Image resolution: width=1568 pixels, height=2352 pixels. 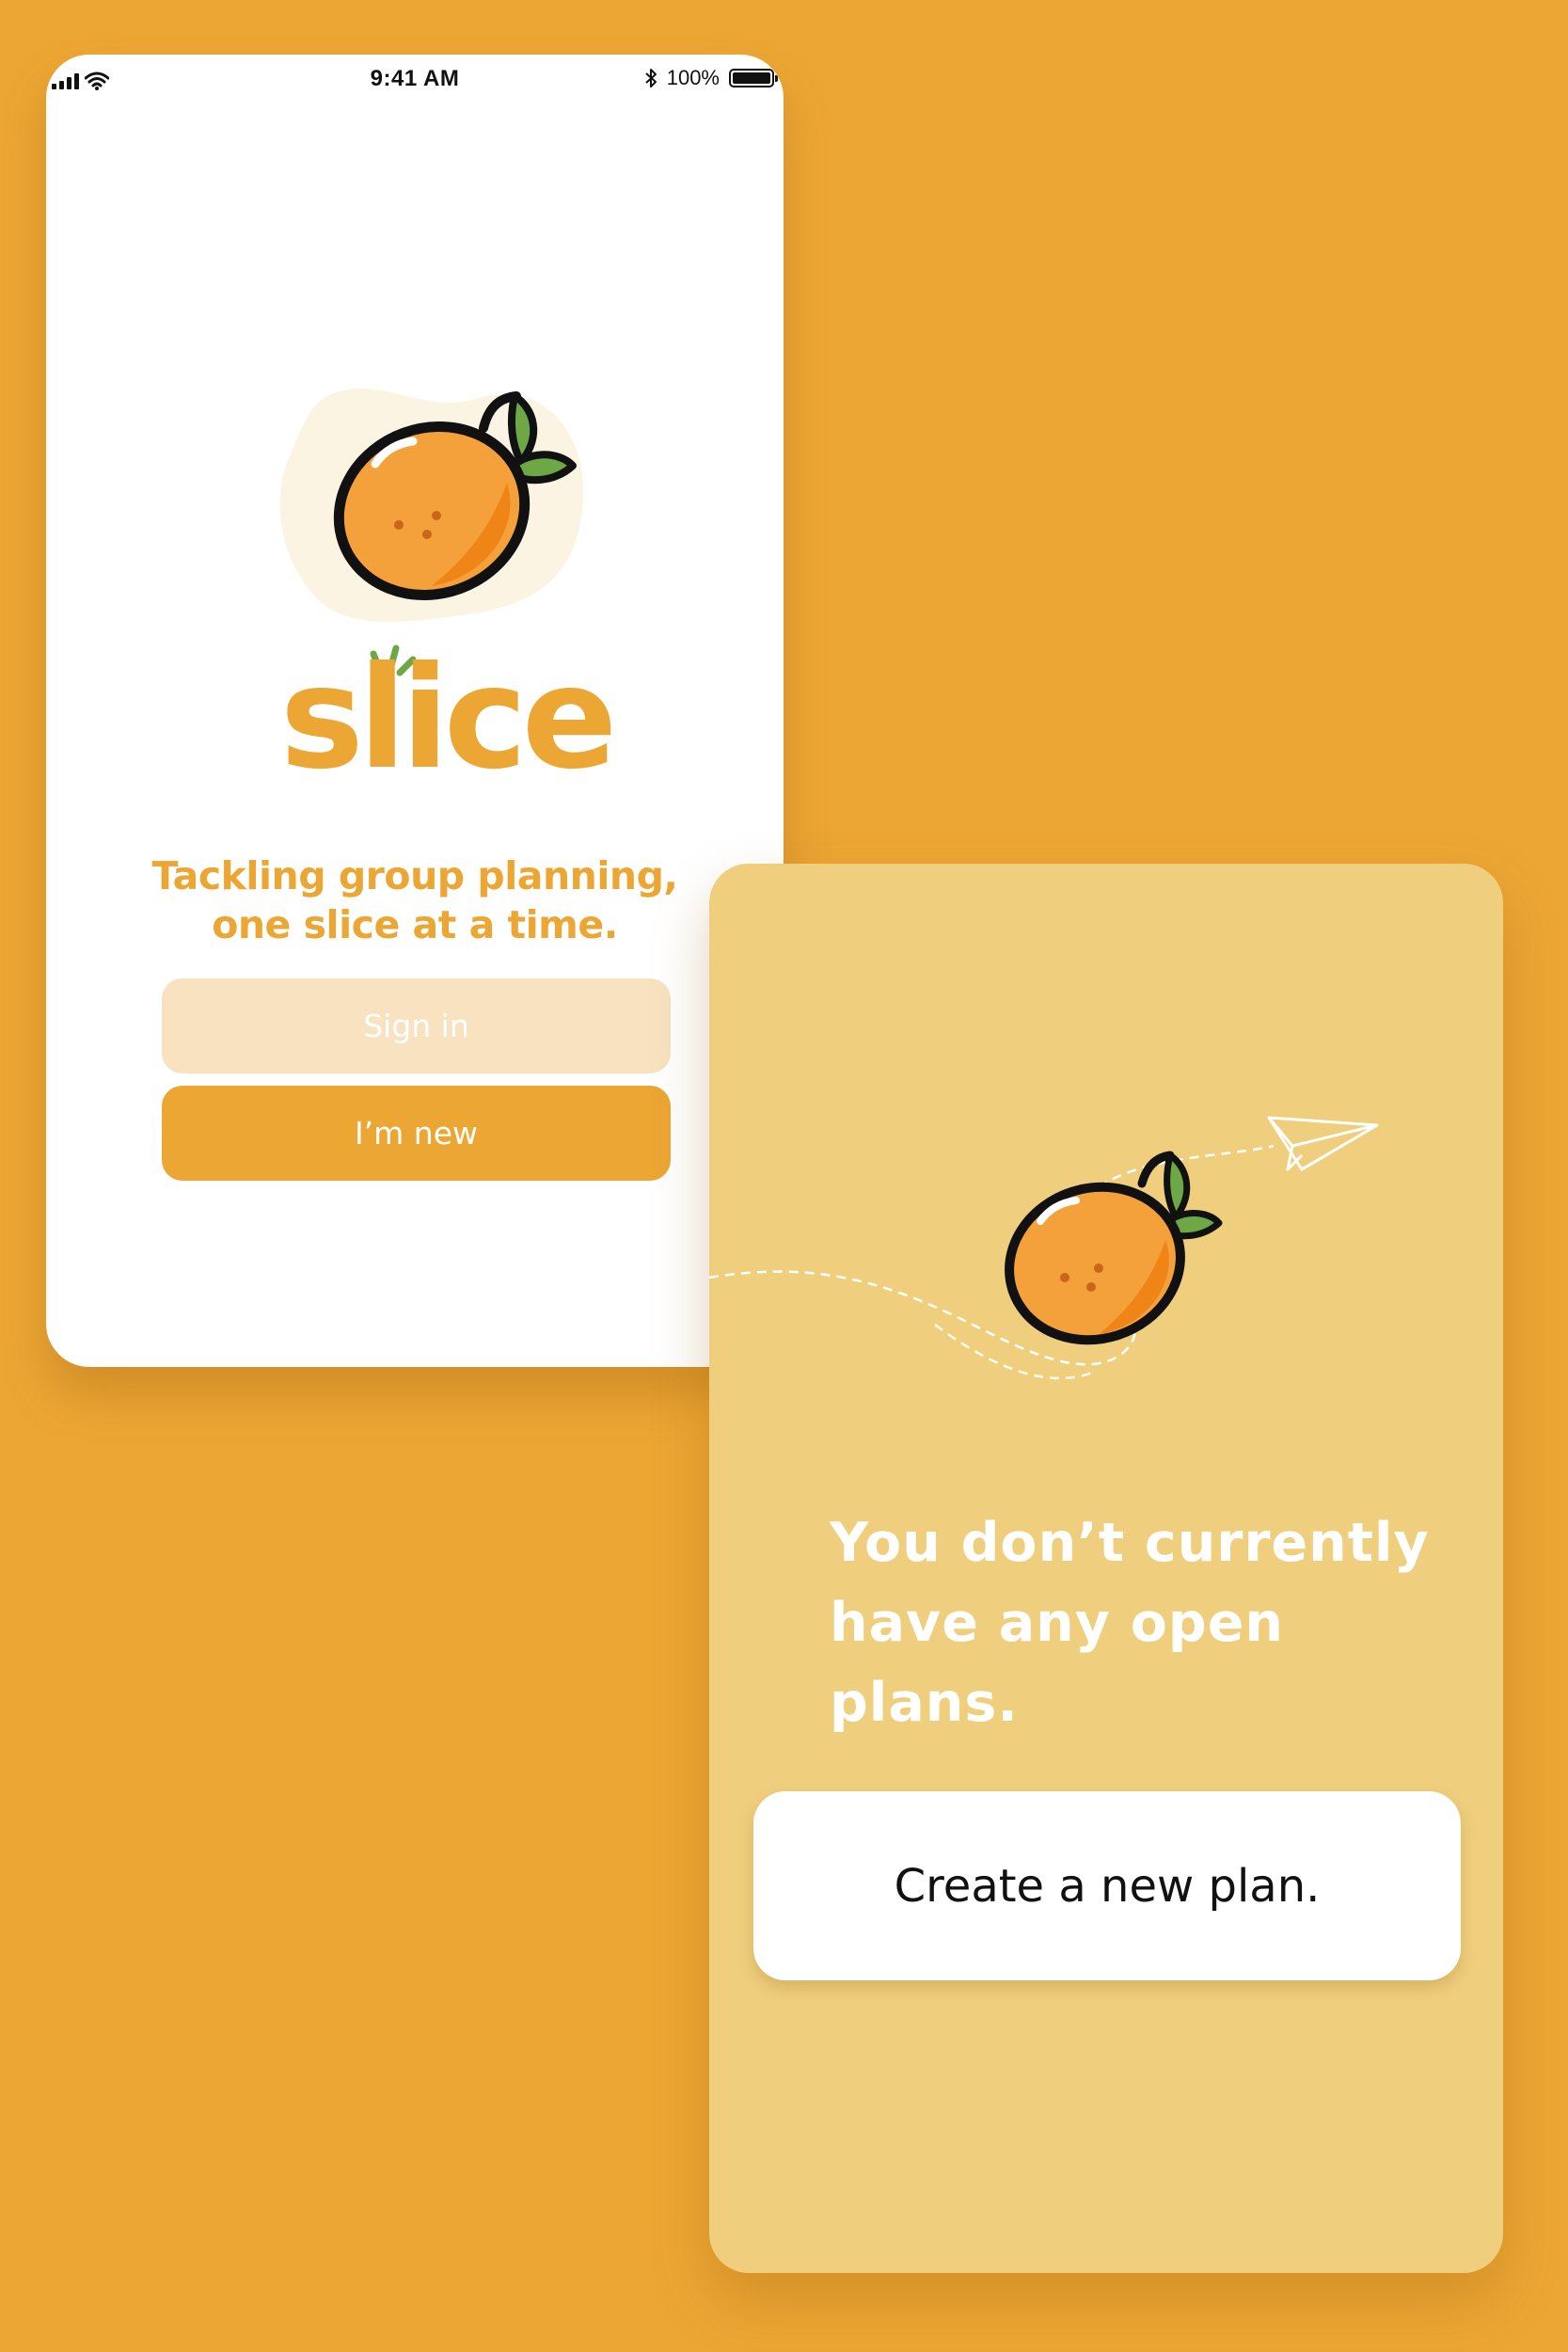 I want to click on battery-icon, so click(x=753, y=78).